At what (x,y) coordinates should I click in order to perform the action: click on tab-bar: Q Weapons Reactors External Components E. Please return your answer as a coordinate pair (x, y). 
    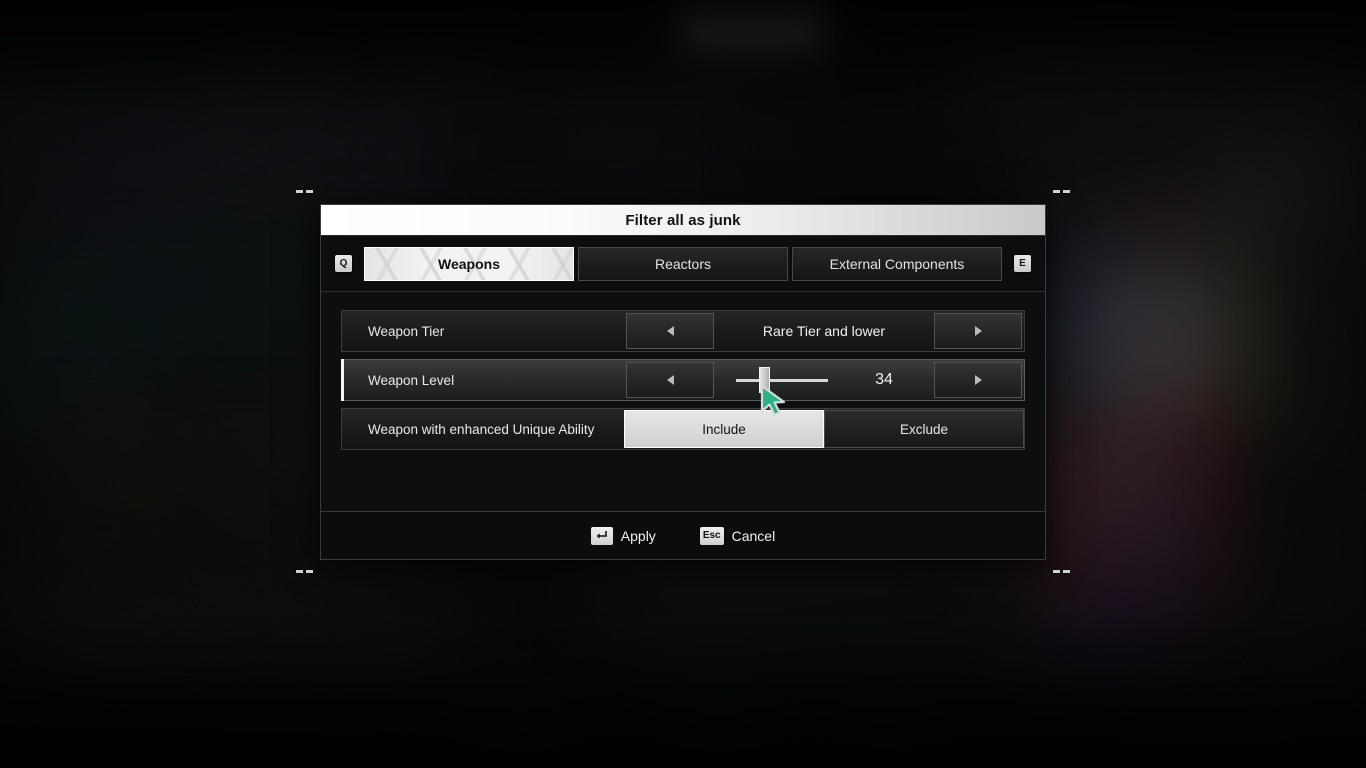
    Looking at the image, I should click on (683, 264).